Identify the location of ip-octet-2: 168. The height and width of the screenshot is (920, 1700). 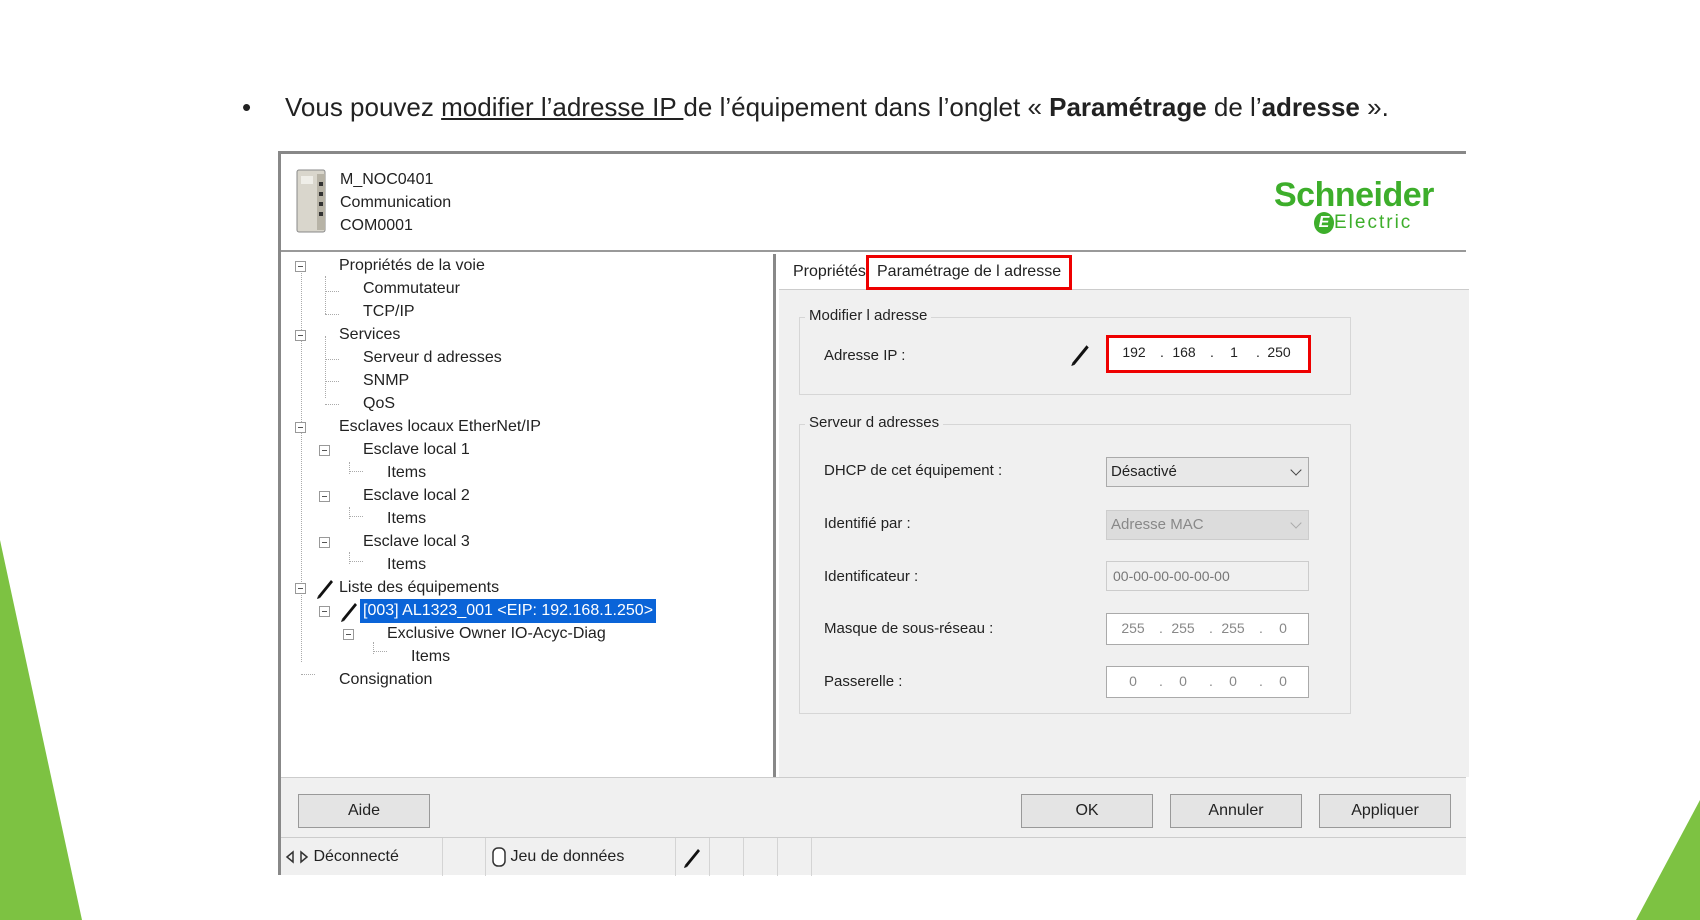
(1184, 352).